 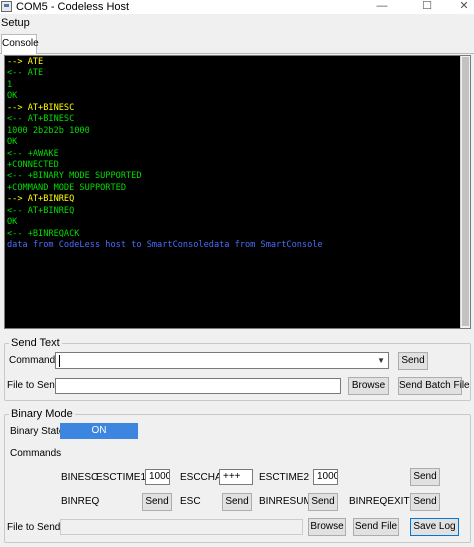 What do you see at coordinates (237, 502) in the screenshot?
I see `esc-send-button: Send` at bounding box center [237, 502].